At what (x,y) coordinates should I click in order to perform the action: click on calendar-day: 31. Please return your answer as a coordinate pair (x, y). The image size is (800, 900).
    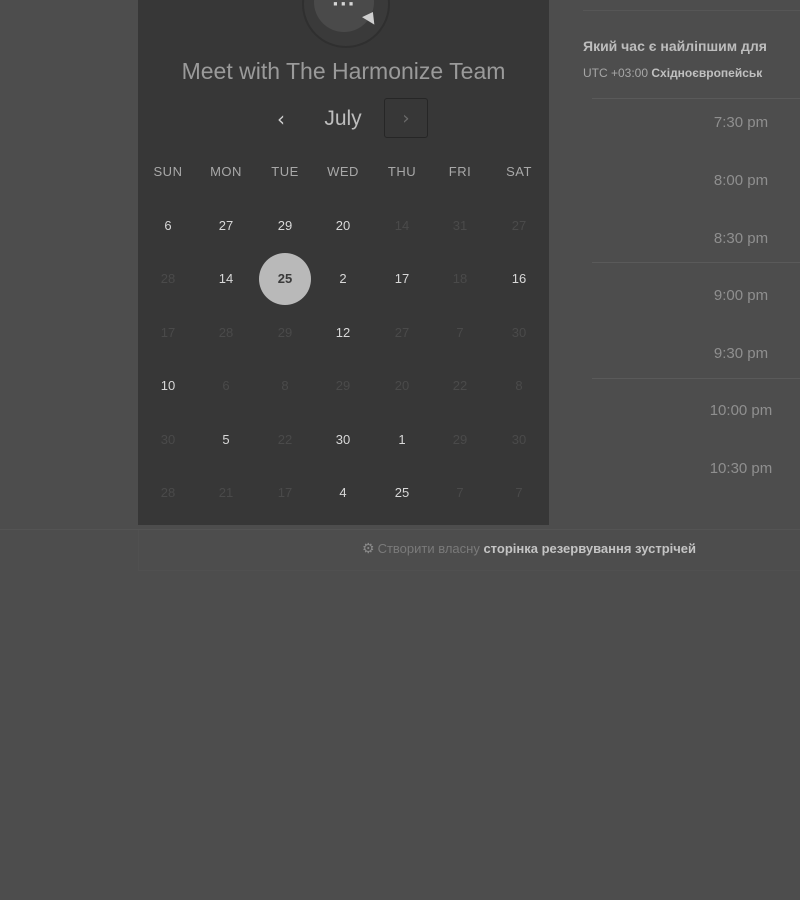
    Looking at the image, I should click on (460, 225).